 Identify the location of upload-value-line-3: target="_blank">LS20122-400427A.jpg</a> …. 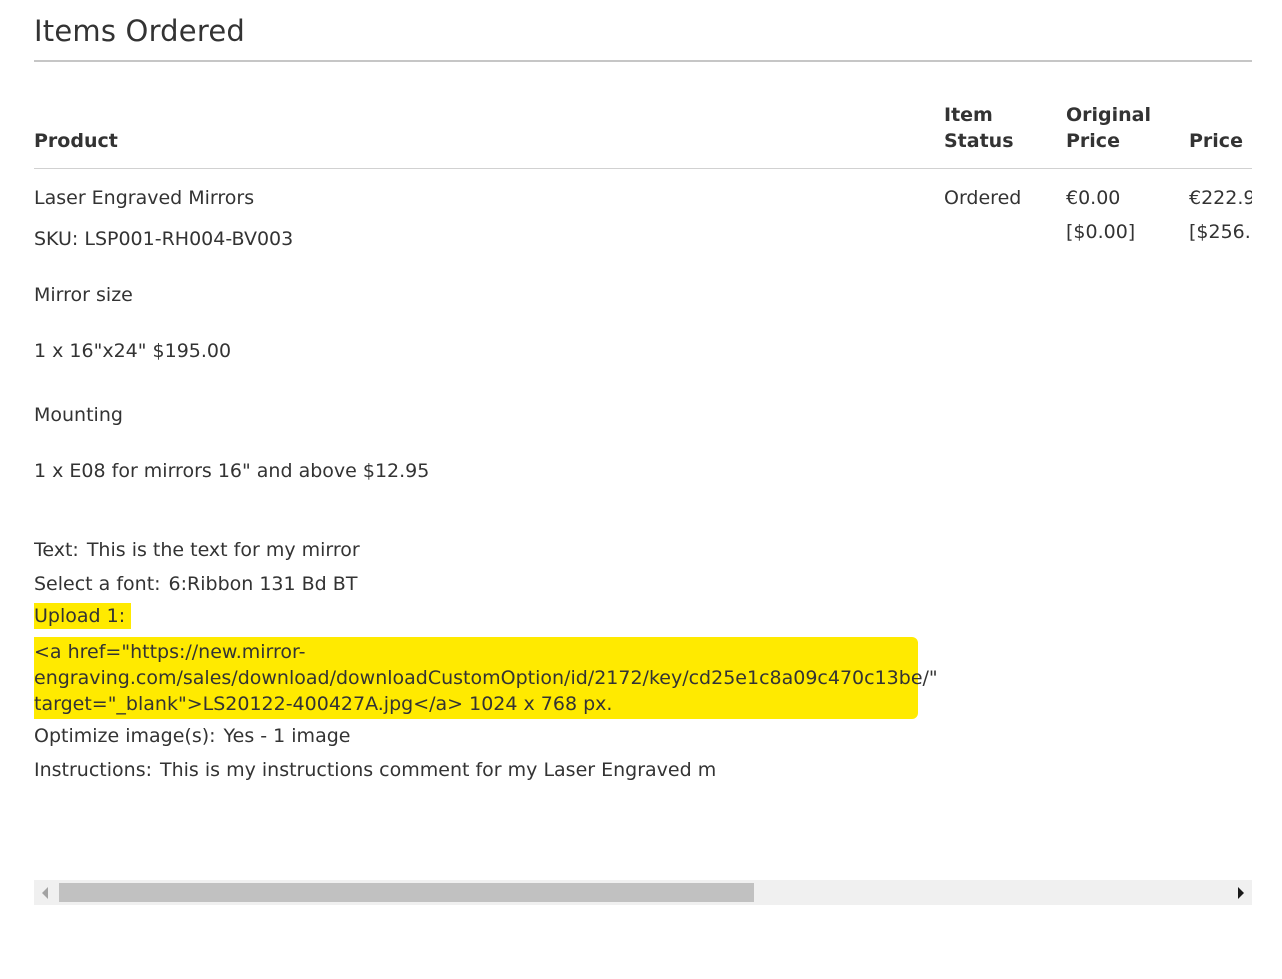
(323, 704).